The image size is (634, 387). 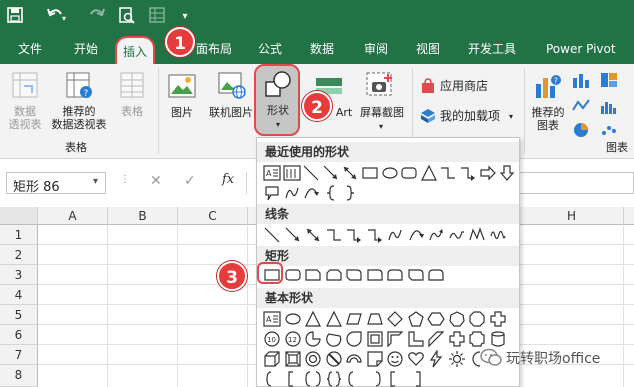 What do you see at coordinates (395, 339) in the screenshot?
I see `halfframe-shape-icon` at bounding box center [395, 339].